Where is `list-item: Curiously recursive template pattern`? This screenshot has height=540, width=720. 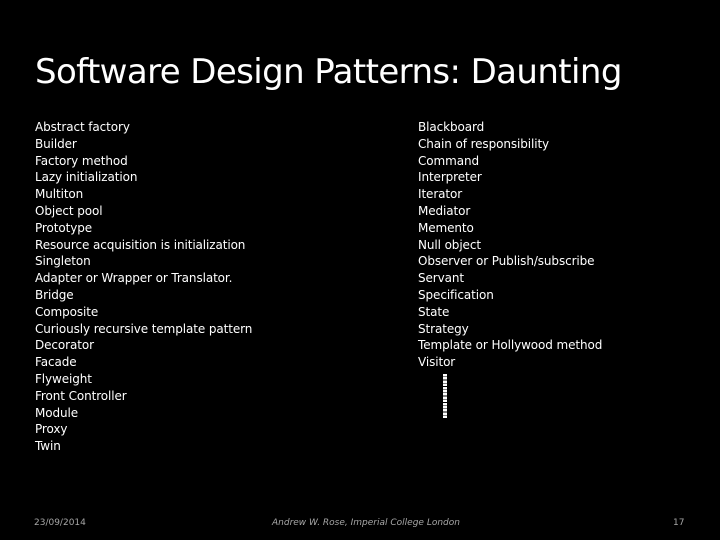
list-item: Curiously recursive template pattern is located at coordinates (144, 328).